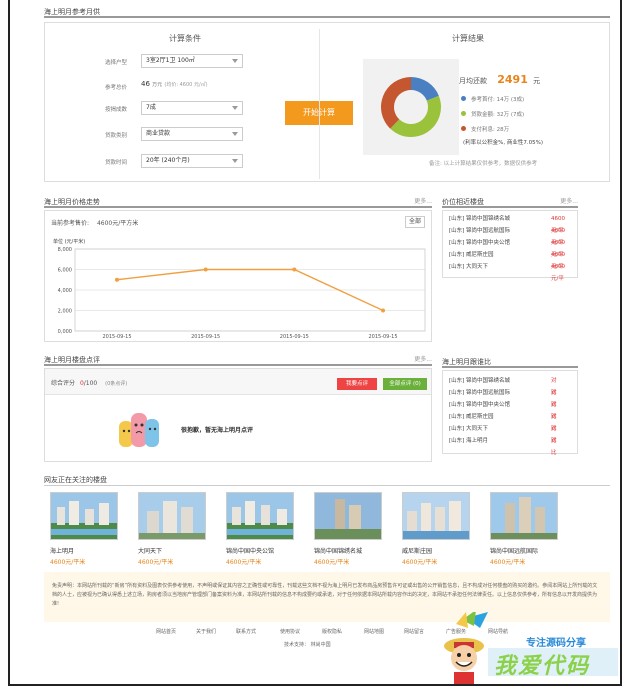 The height and width of the screenshot is (688, 630). Describe the element at coordinates (116, 136) in the screenshot. I see `field-label-loan-type: 贷款类别` at that location.